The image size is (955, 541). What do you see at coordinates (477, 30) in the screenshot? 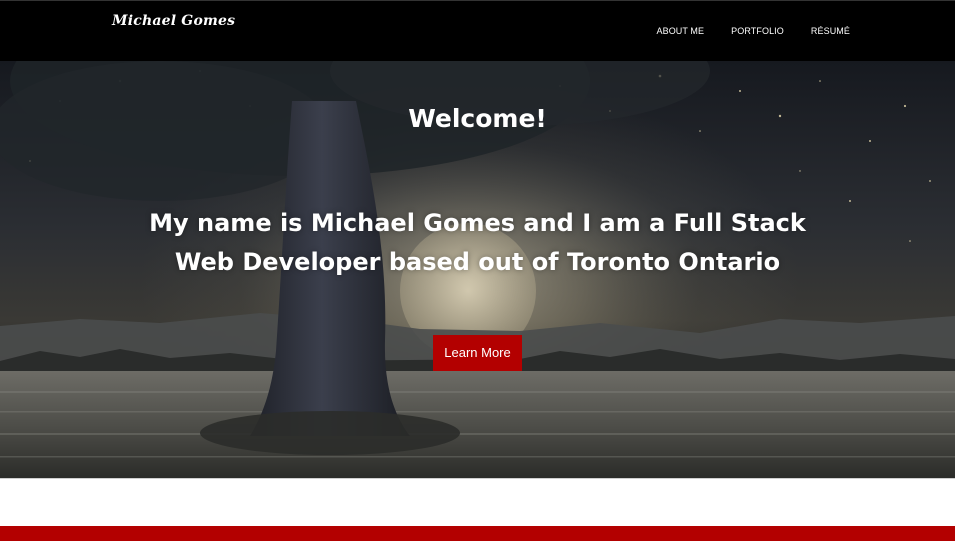
I see `navbar: Michael Gomes ABOUT ME PORTFOLIO RÉSUMÉ` at bounding box center [477, 30].